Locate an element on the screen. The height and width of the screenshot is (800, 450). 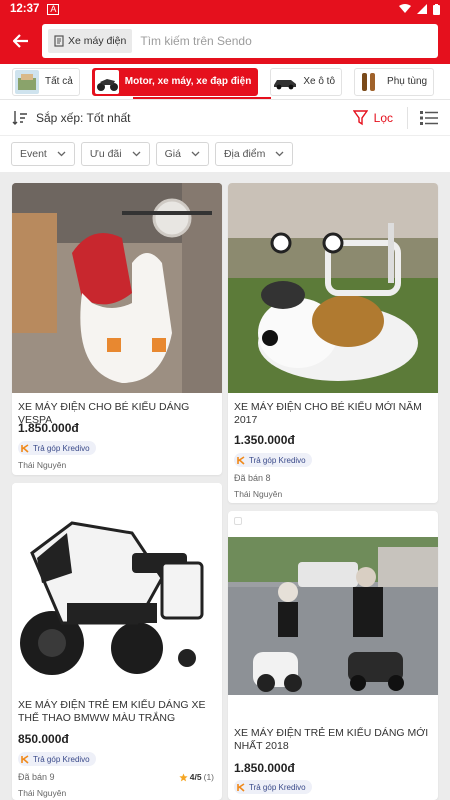
star-icon is located at coordinates (183, 776).